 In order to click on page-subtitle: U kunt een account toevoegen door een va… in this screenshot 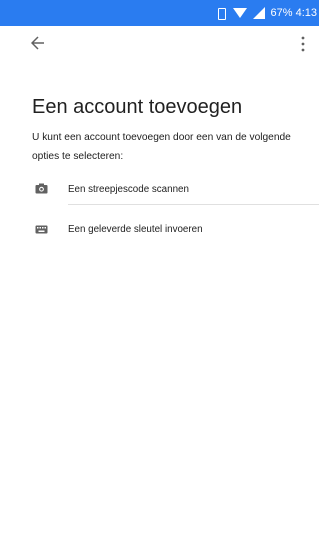, I will do `click(161, 147)`.